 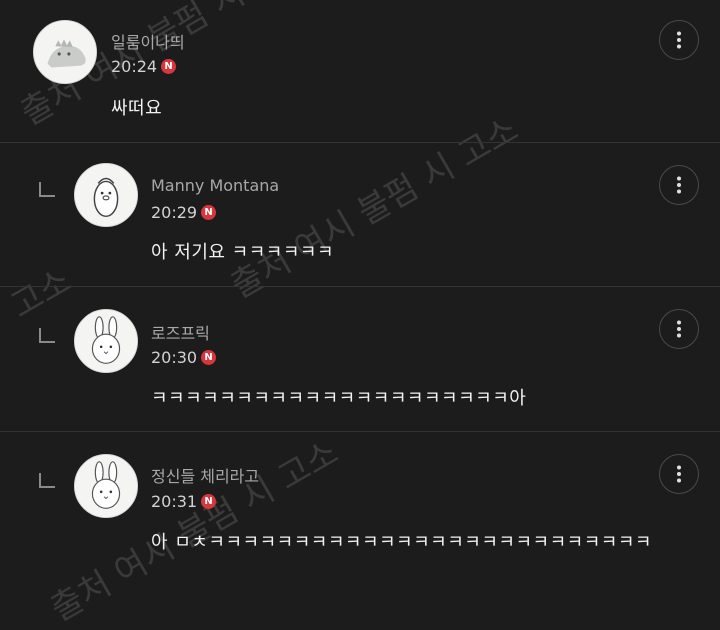 What do you see at coordinates (215, 185) in the screenshot?
I see `comment-author: Manny Montana` at bounding box center [215, 185].